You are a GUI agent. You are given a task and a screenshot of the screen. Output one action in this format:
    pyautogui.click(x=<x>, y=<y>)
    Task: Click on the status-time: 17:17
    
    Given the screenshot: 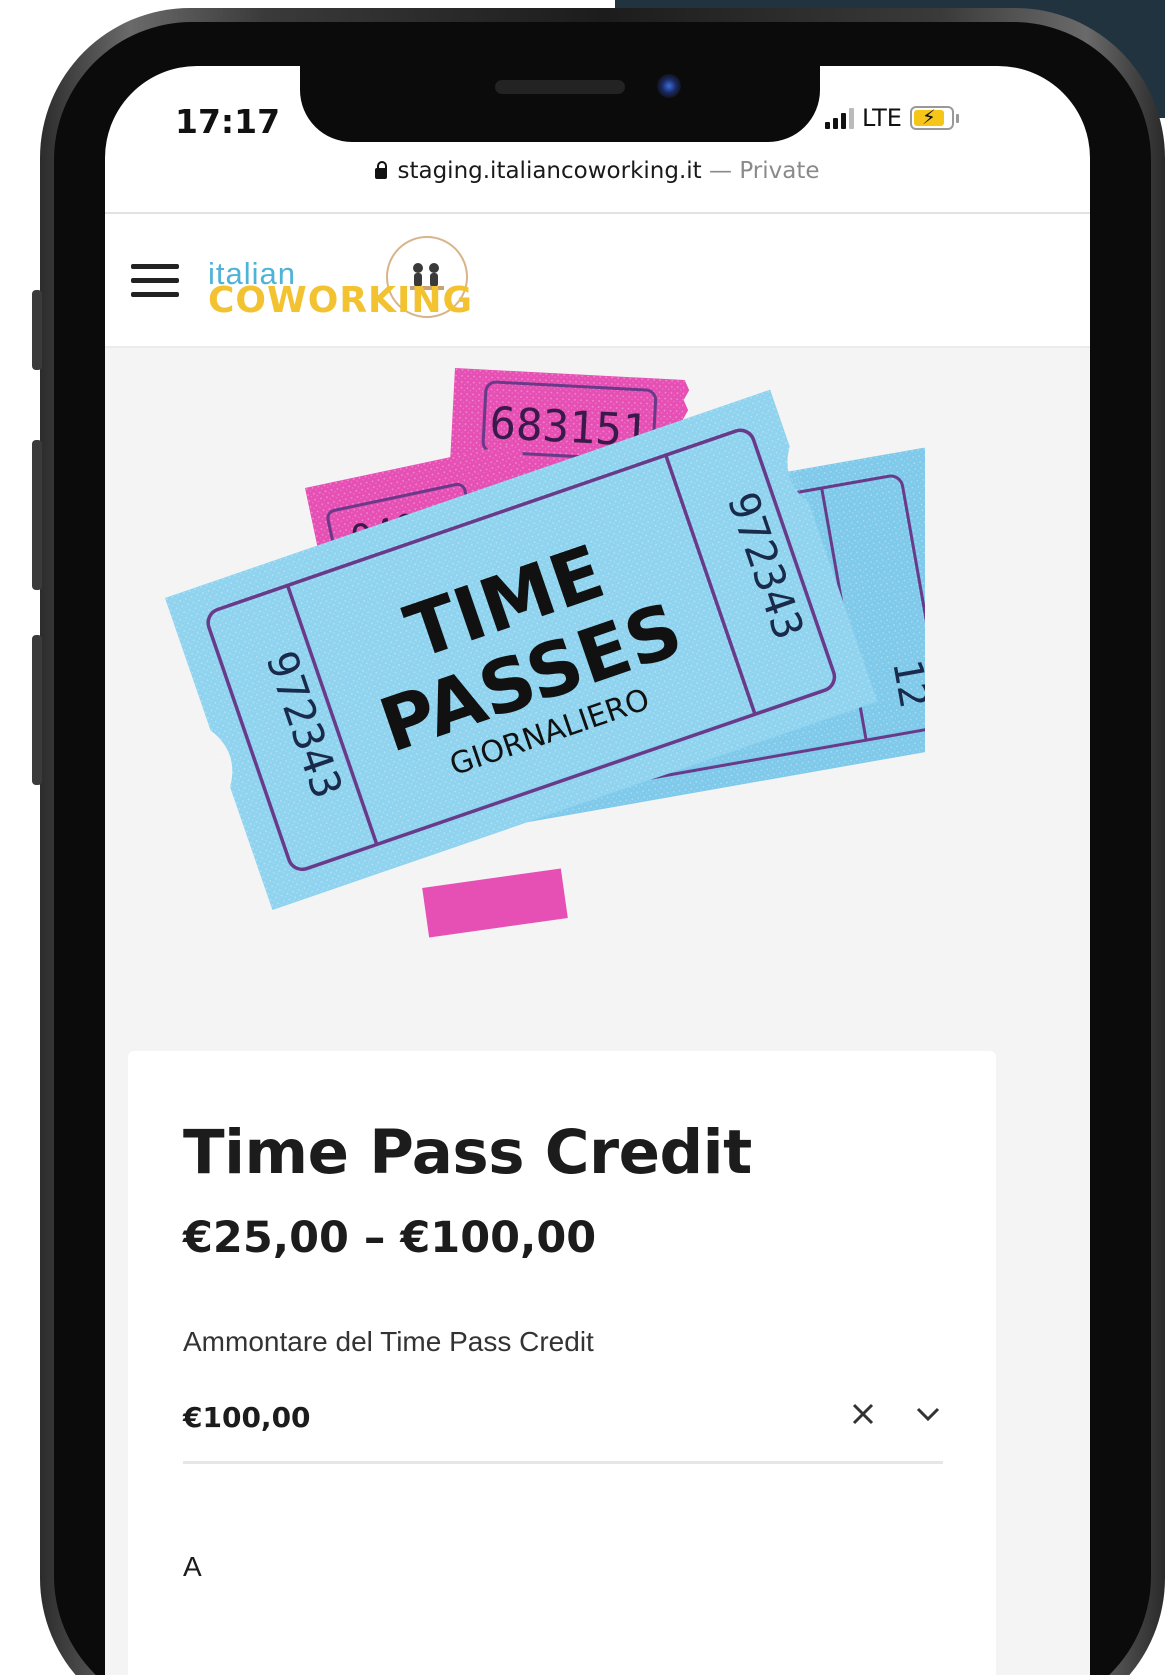 What is the action you would take?
    pyautogui.click(x=228, y=121)
    